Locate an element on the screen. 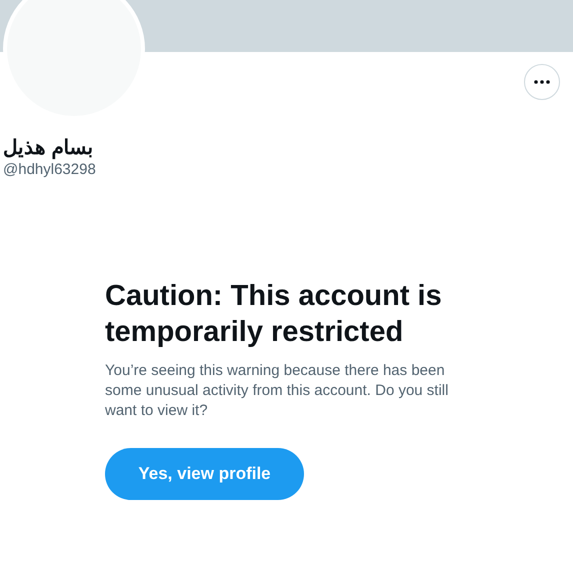  more-icon is located at coordinates (542, 82).